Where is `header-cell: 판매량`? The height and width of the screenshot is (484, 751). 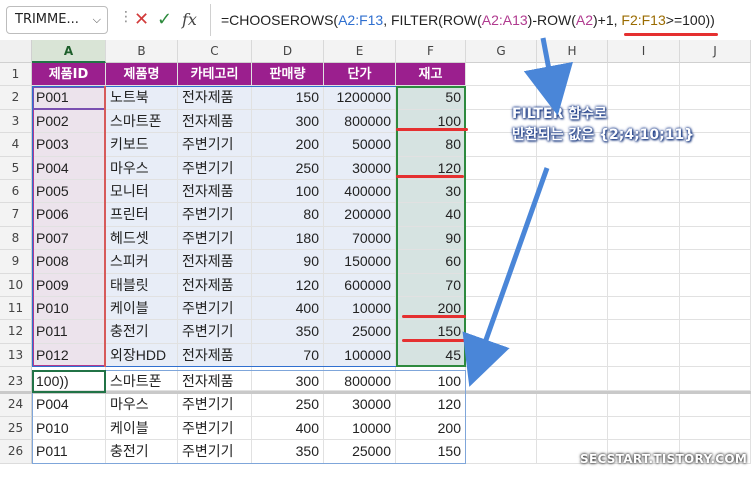
header-cell: 판매량 is located at coordinates (288, 75).